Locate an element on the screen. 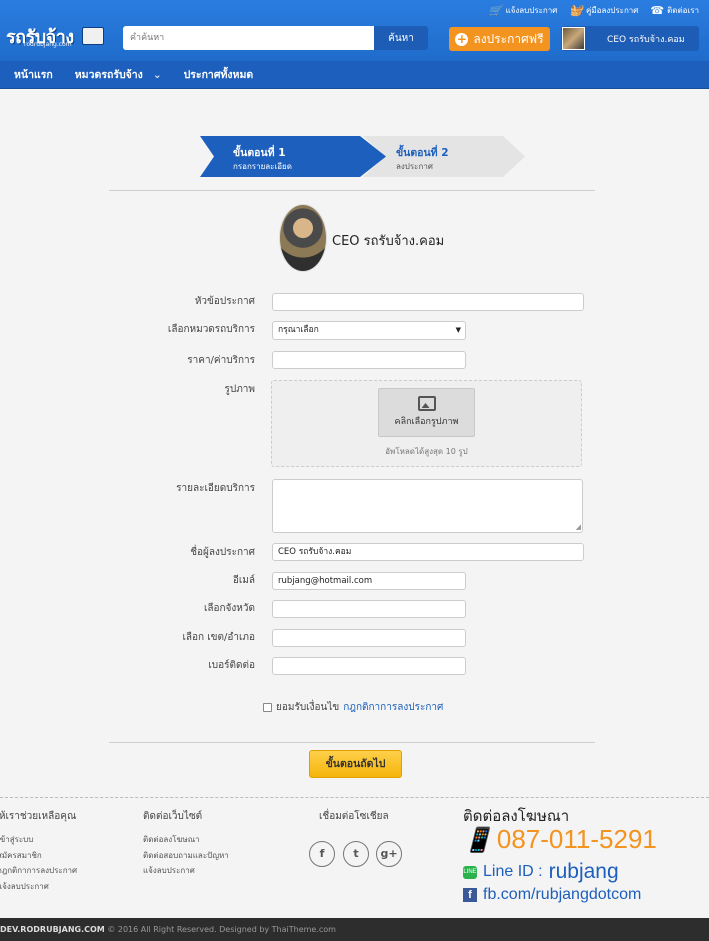  resize-grip-icon: ◢ is located at coordinates (578, 527).